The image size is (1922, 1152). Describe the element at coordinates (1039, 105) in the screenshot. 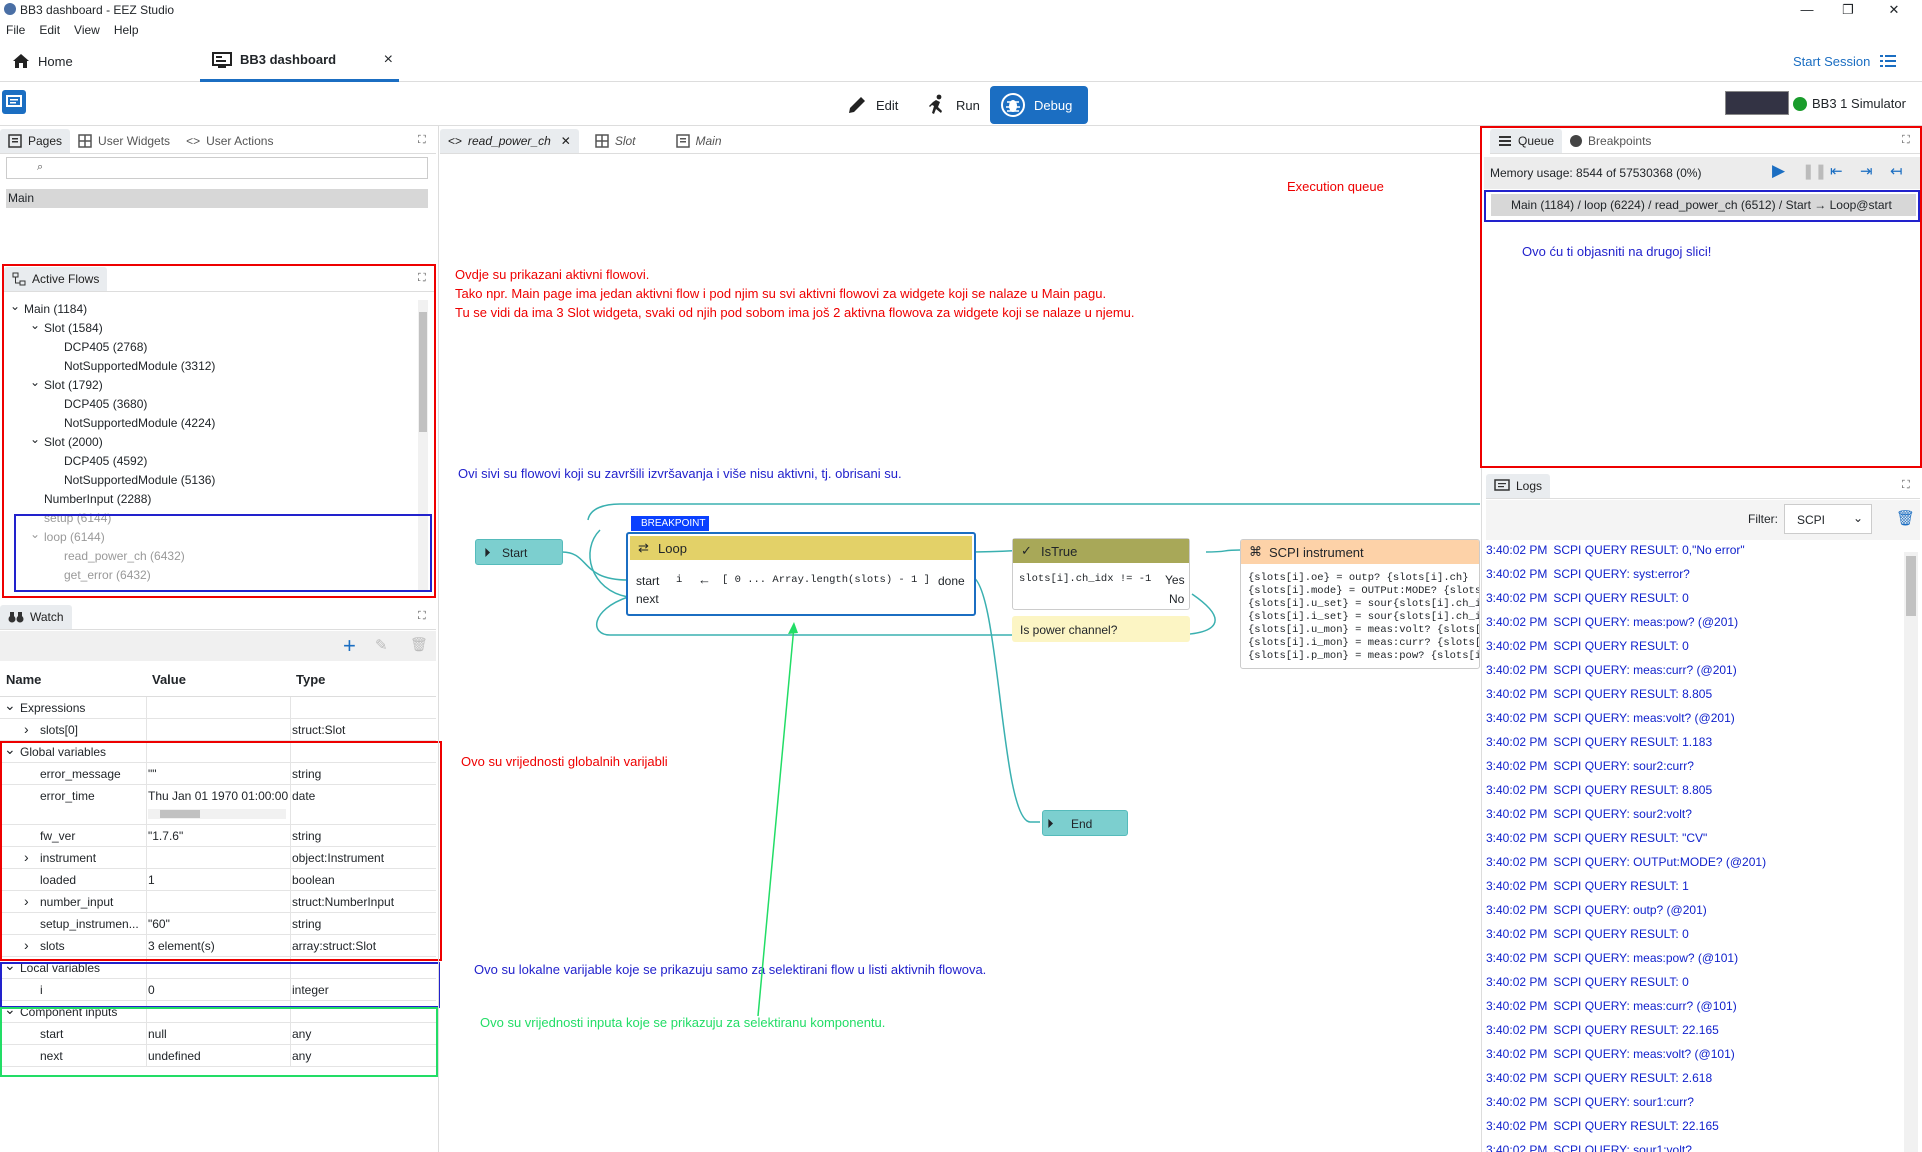

I see `debug-mode-button: Debug` at that location.